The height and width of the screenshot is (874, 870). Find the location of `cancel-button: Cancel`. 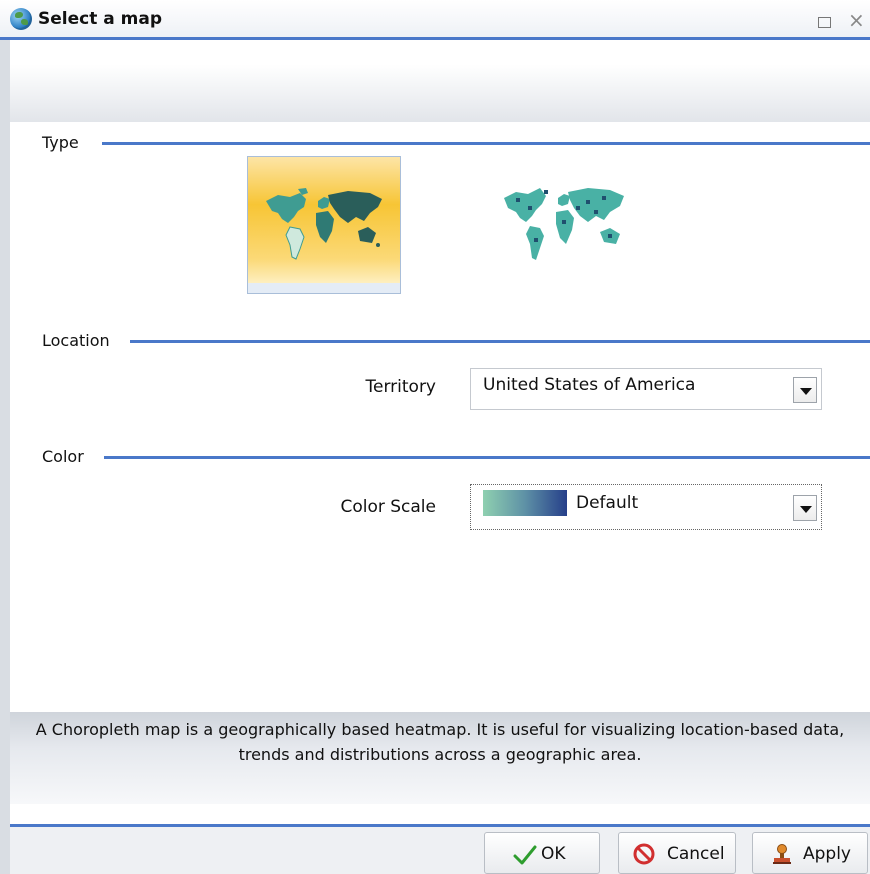

cancel-button: Cancel is located at coordinates (677, 853).